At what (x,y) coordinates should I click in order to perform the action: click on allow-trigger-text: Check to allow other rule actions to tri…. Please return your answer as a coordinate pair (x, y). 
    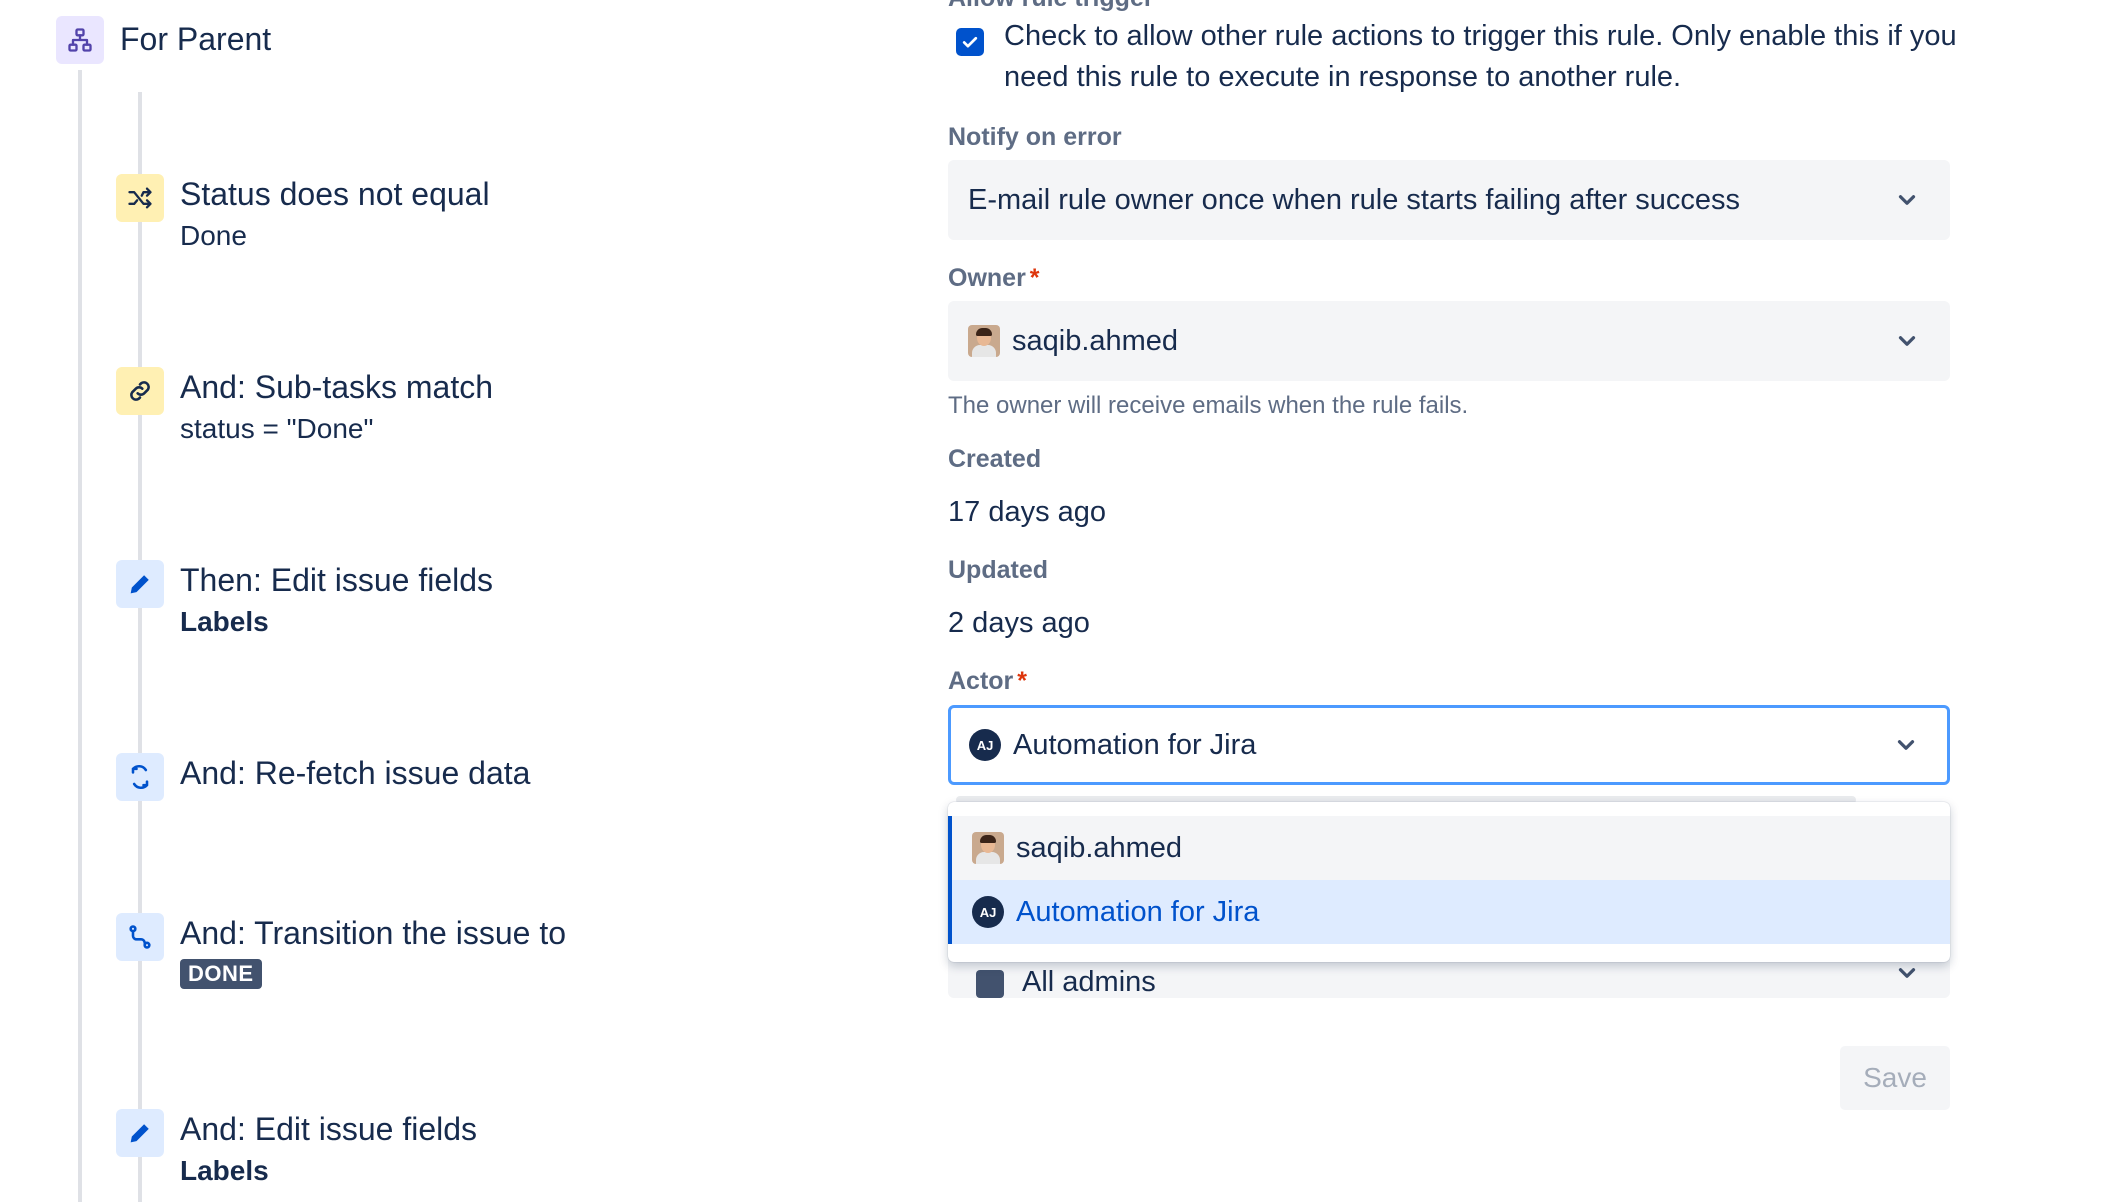
    Looking at the image, I should click on (1480, 56).